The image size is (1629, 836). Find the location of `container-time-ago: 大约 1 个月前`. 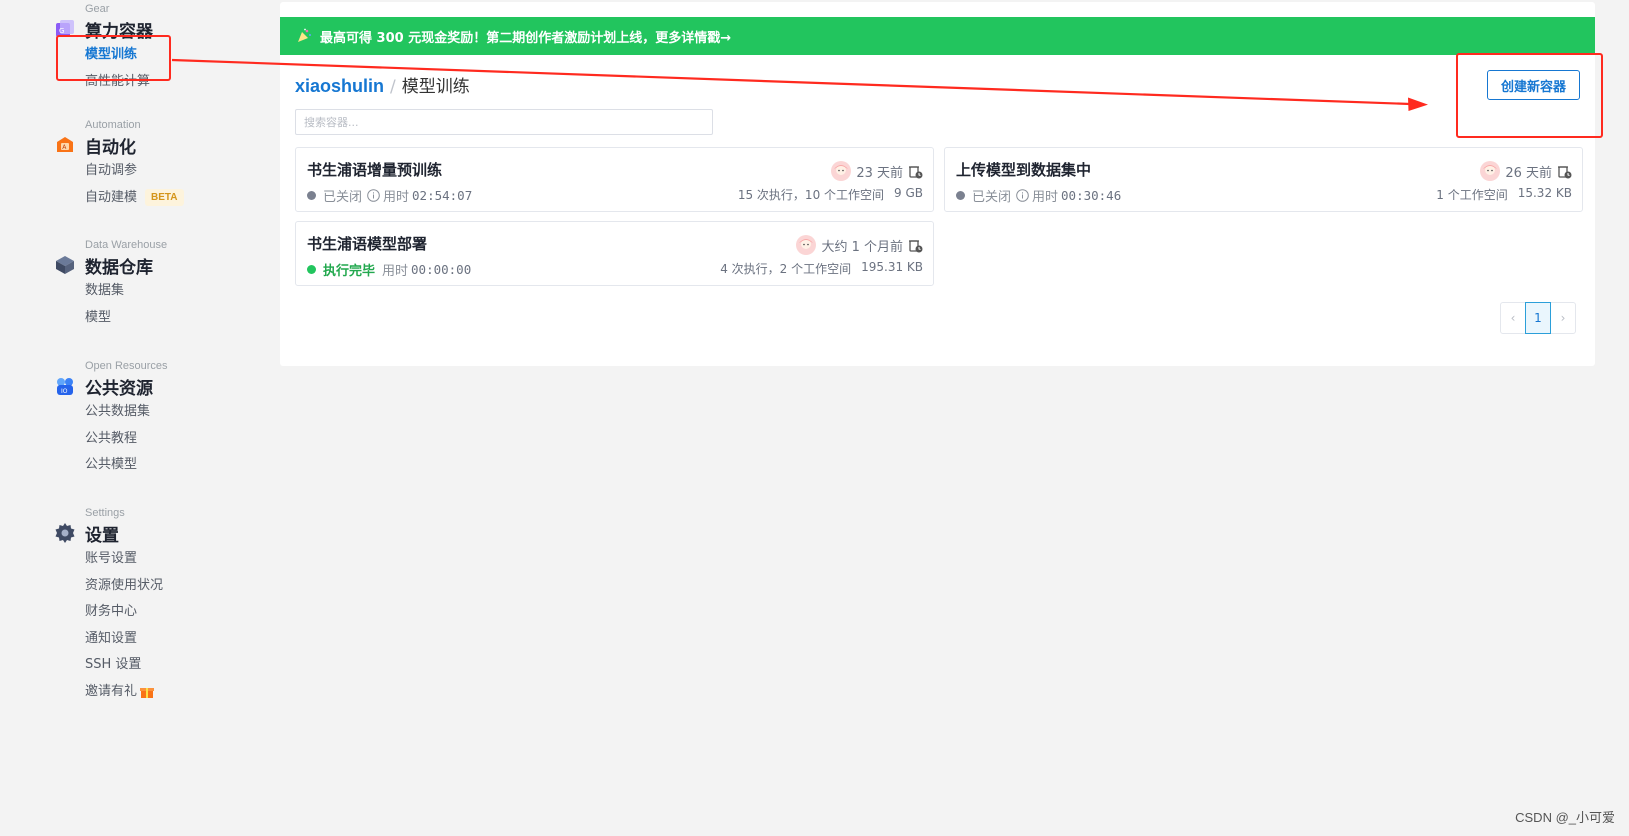

container-time-ago: 大约 1 个月前 is located at coordinates (862, 247).